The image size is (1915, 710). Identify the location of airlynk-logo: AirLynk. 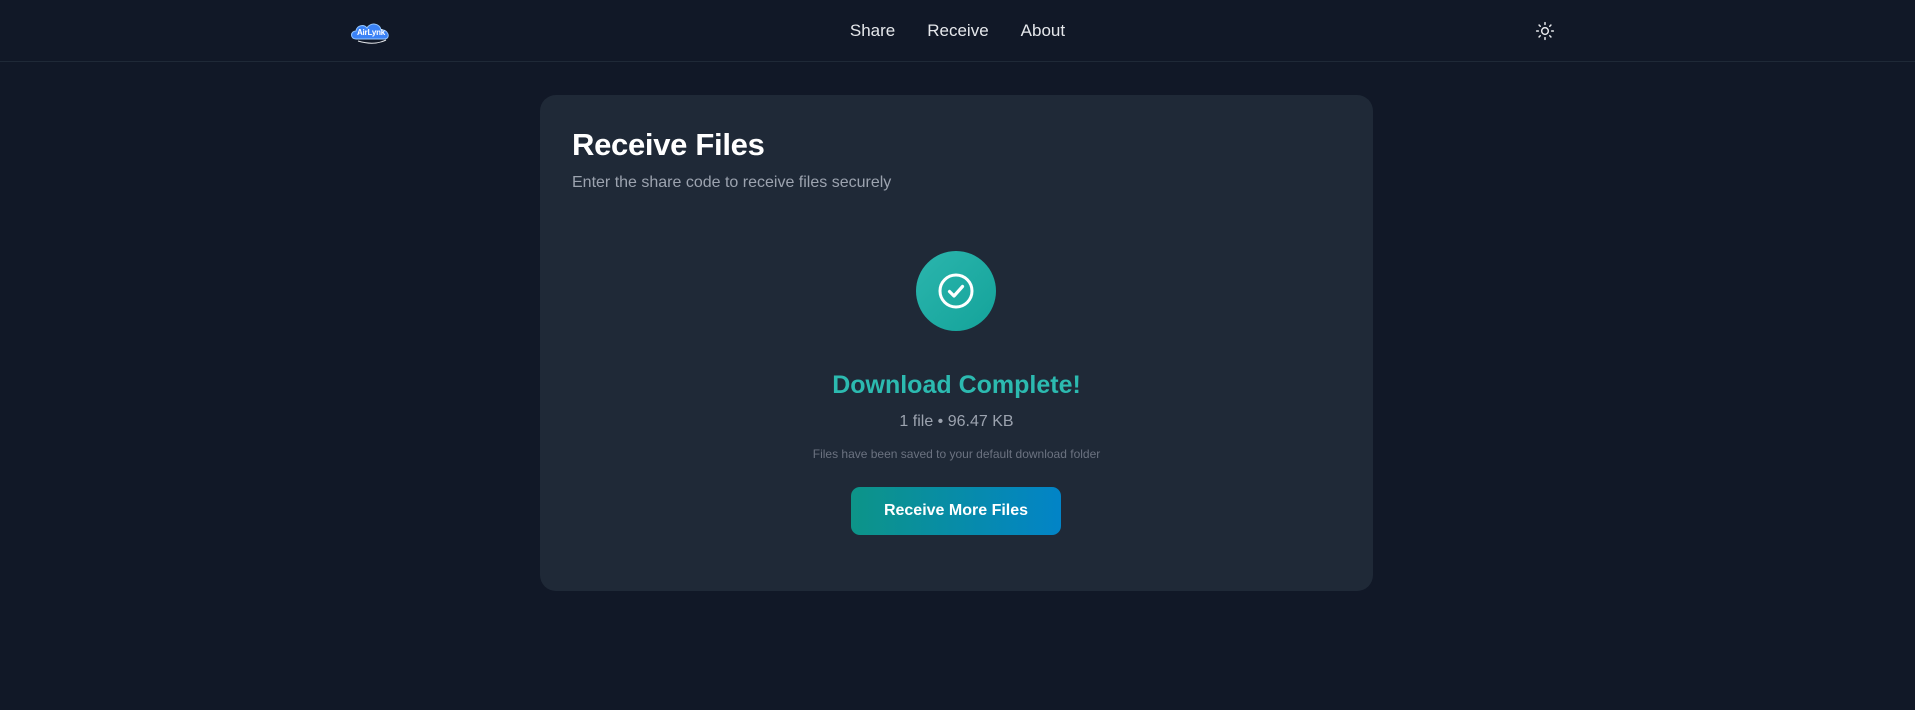
(371, 32).